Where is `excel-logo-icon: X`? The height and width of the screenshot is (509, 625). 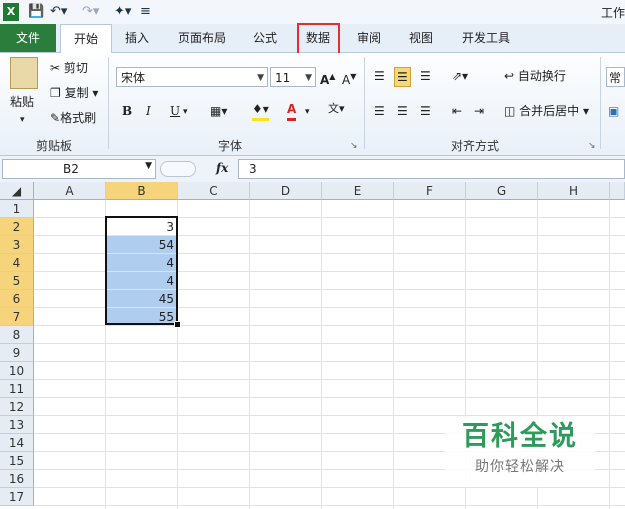 excel-logo-icon: X is located at coordinates (11, 12).